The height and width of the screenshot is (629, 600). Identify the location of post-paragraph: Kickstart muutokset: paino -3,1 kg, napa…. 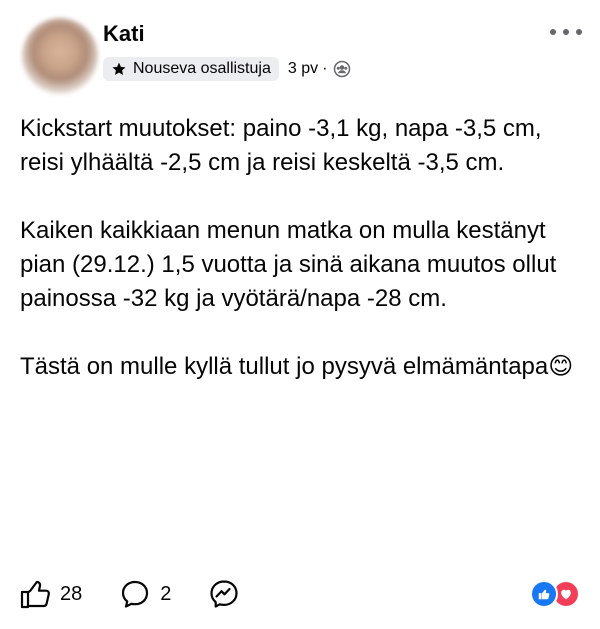
(281, 145).